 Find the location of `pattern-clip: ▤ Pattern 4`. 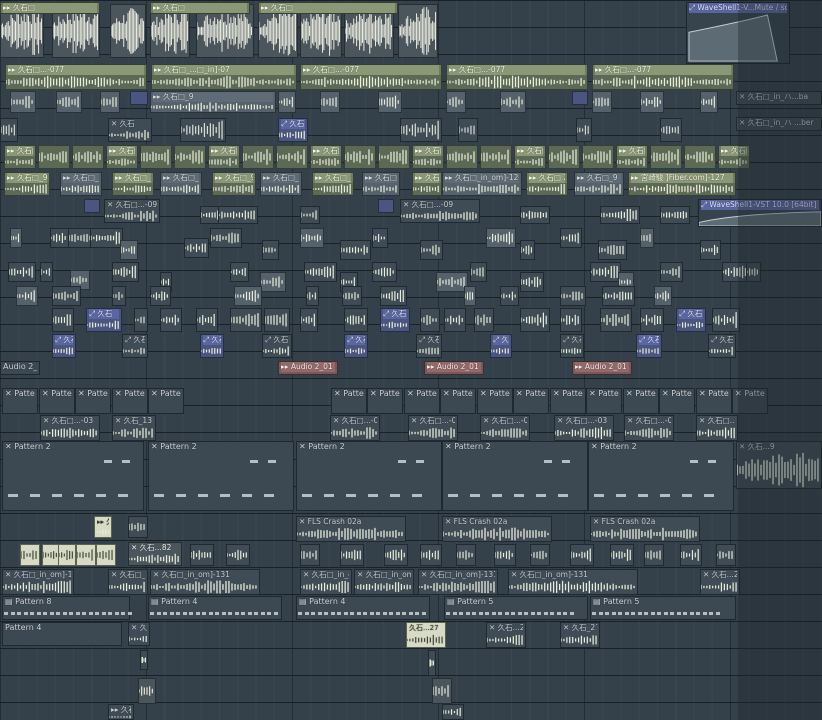

pattern-clip: ▤ Pattern 4 is located at coordinates (363, 608).